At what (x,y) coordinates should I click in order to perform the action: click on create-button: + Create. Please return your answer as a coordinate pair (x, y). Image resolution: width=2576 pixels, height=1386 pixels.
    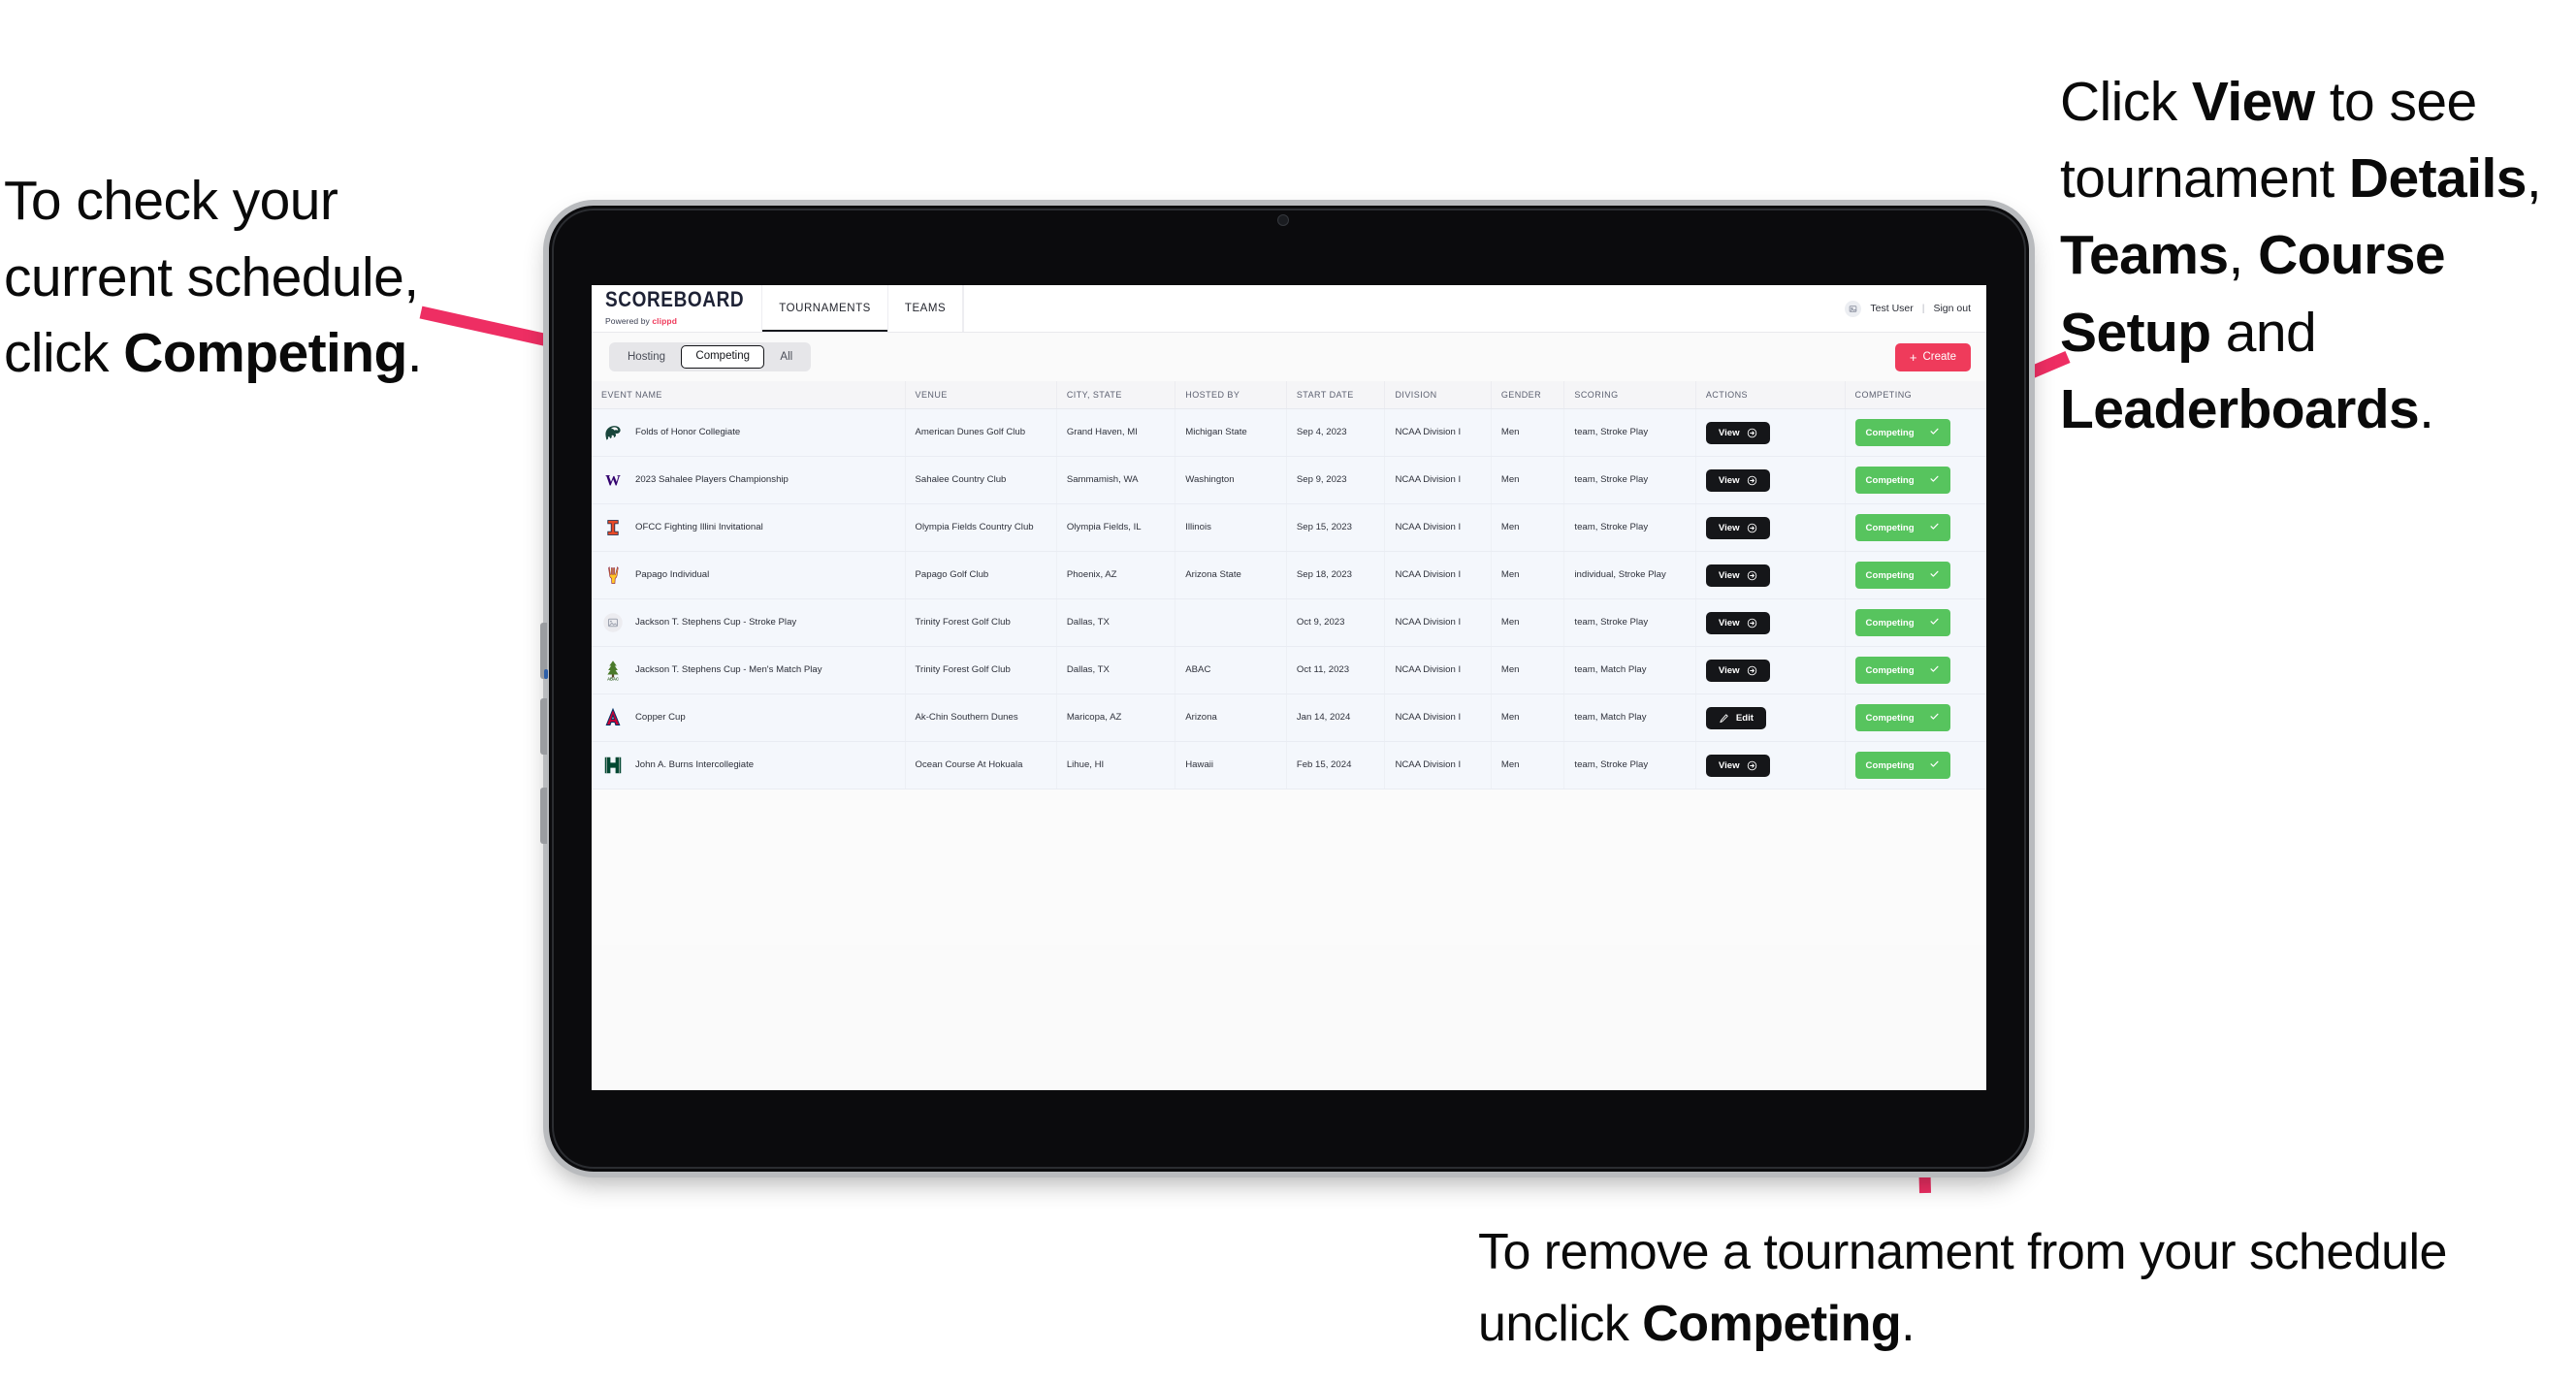
    Looking at the image, I should click on (1932, 356).